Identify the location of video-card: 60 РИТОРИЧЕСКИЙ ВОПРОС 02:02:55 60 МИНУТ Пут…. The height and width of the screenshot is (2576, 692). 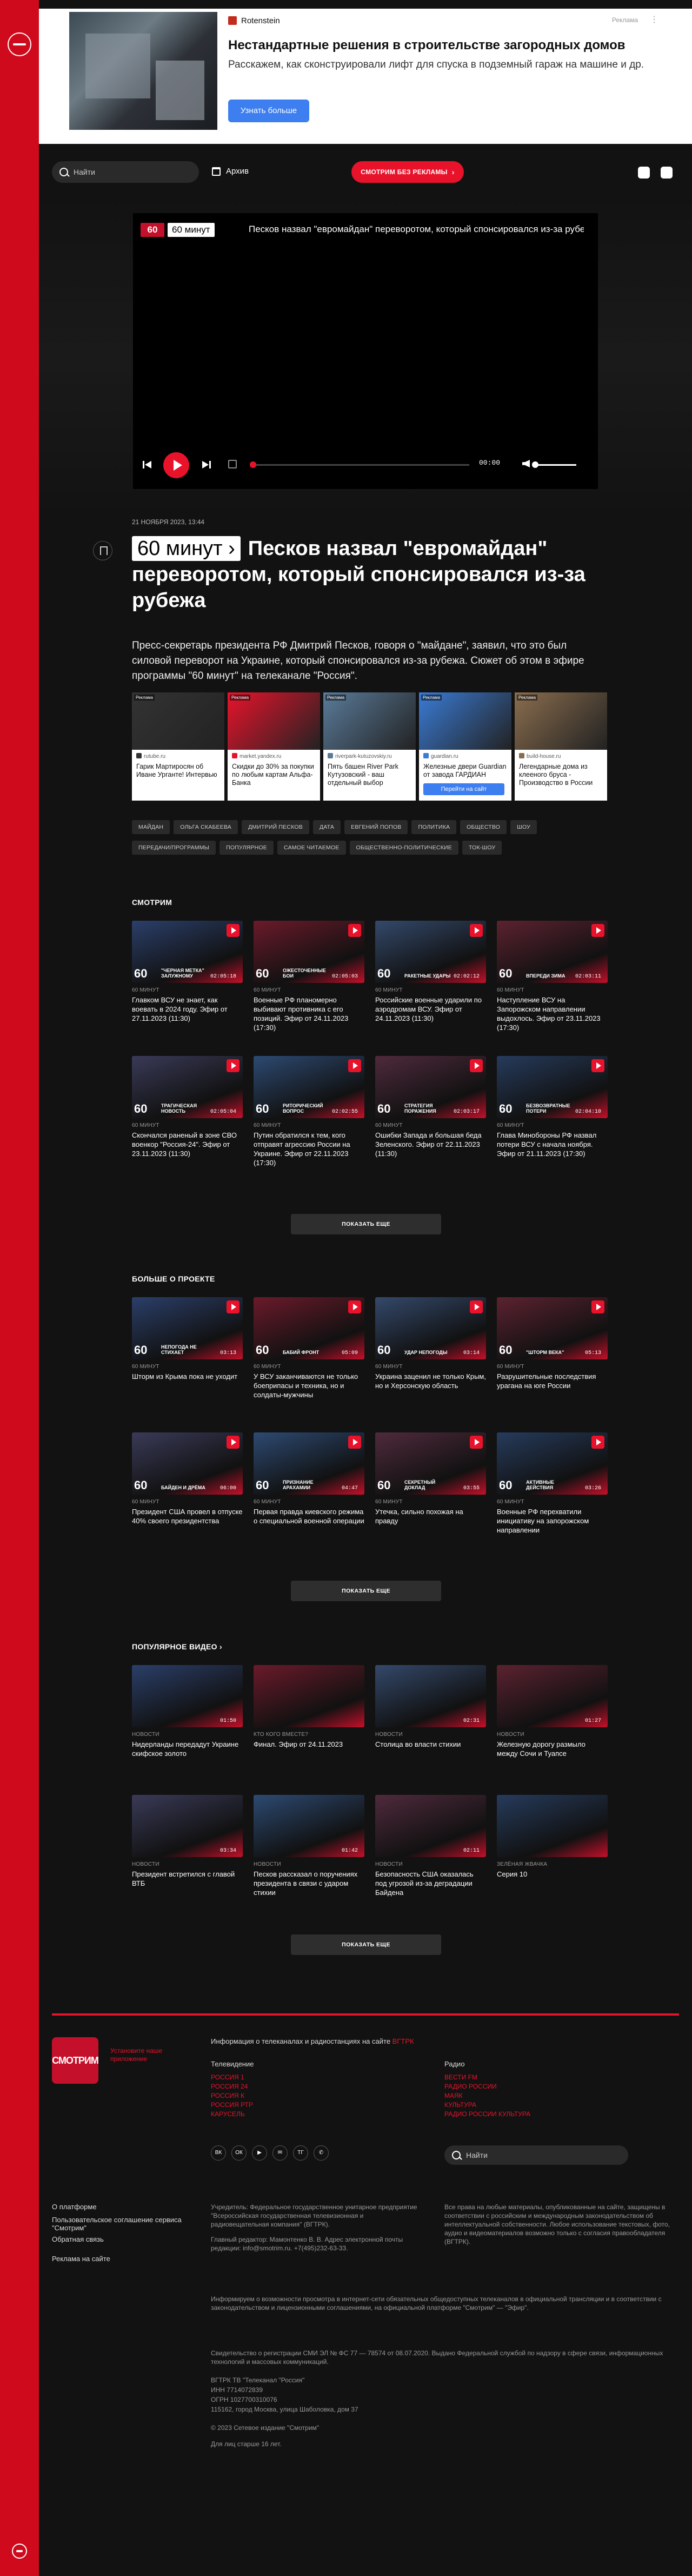
(309, 1111).